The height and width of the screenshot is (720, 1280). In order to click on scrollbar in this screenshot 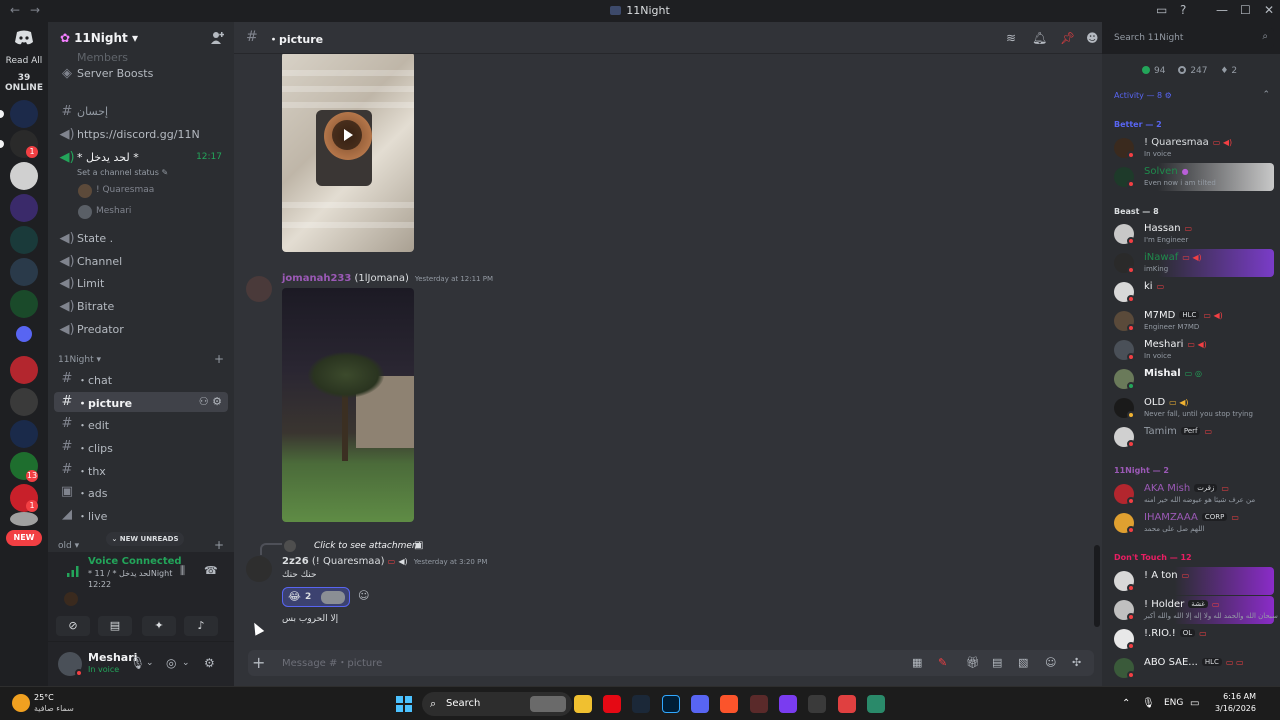, I will do `click(1097, 586)`.